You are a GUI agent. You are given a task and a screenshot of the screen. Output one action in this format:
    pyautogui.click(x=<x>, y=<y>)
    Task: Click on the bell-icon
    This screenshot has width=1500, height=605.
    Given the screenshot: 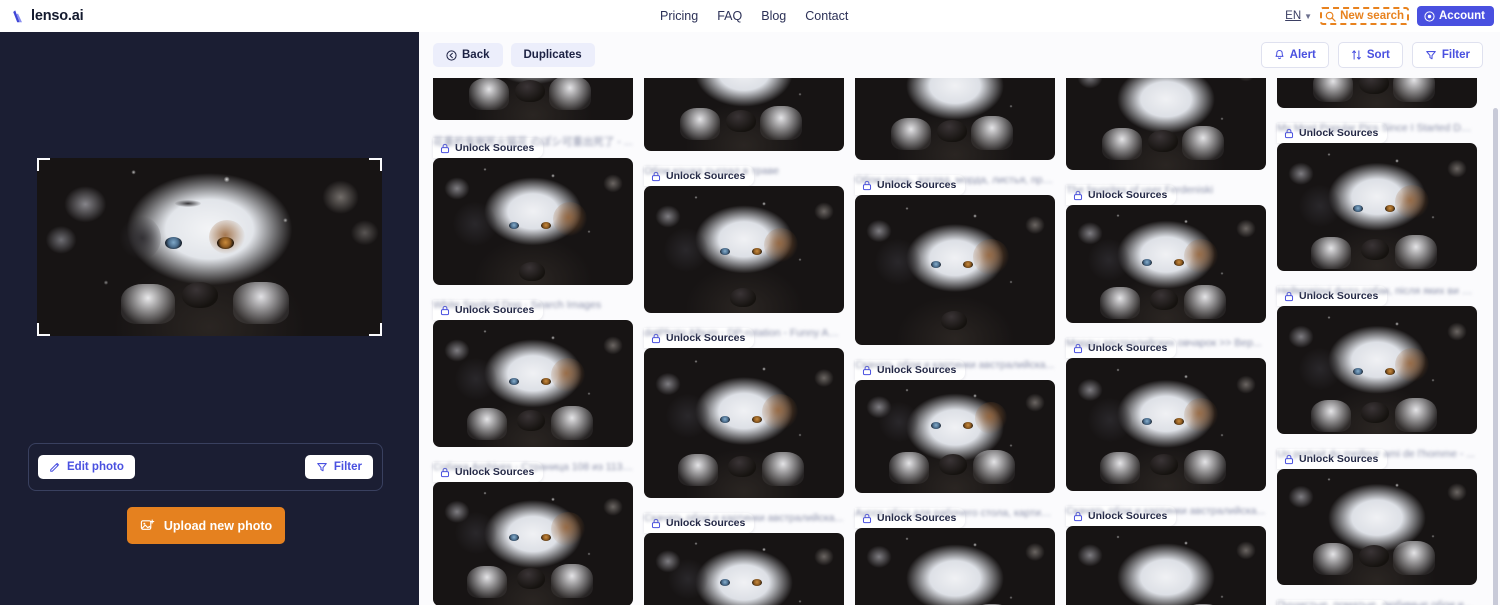 What is the action you would take?
    pyautogui.click(x=1279, y=55)
    